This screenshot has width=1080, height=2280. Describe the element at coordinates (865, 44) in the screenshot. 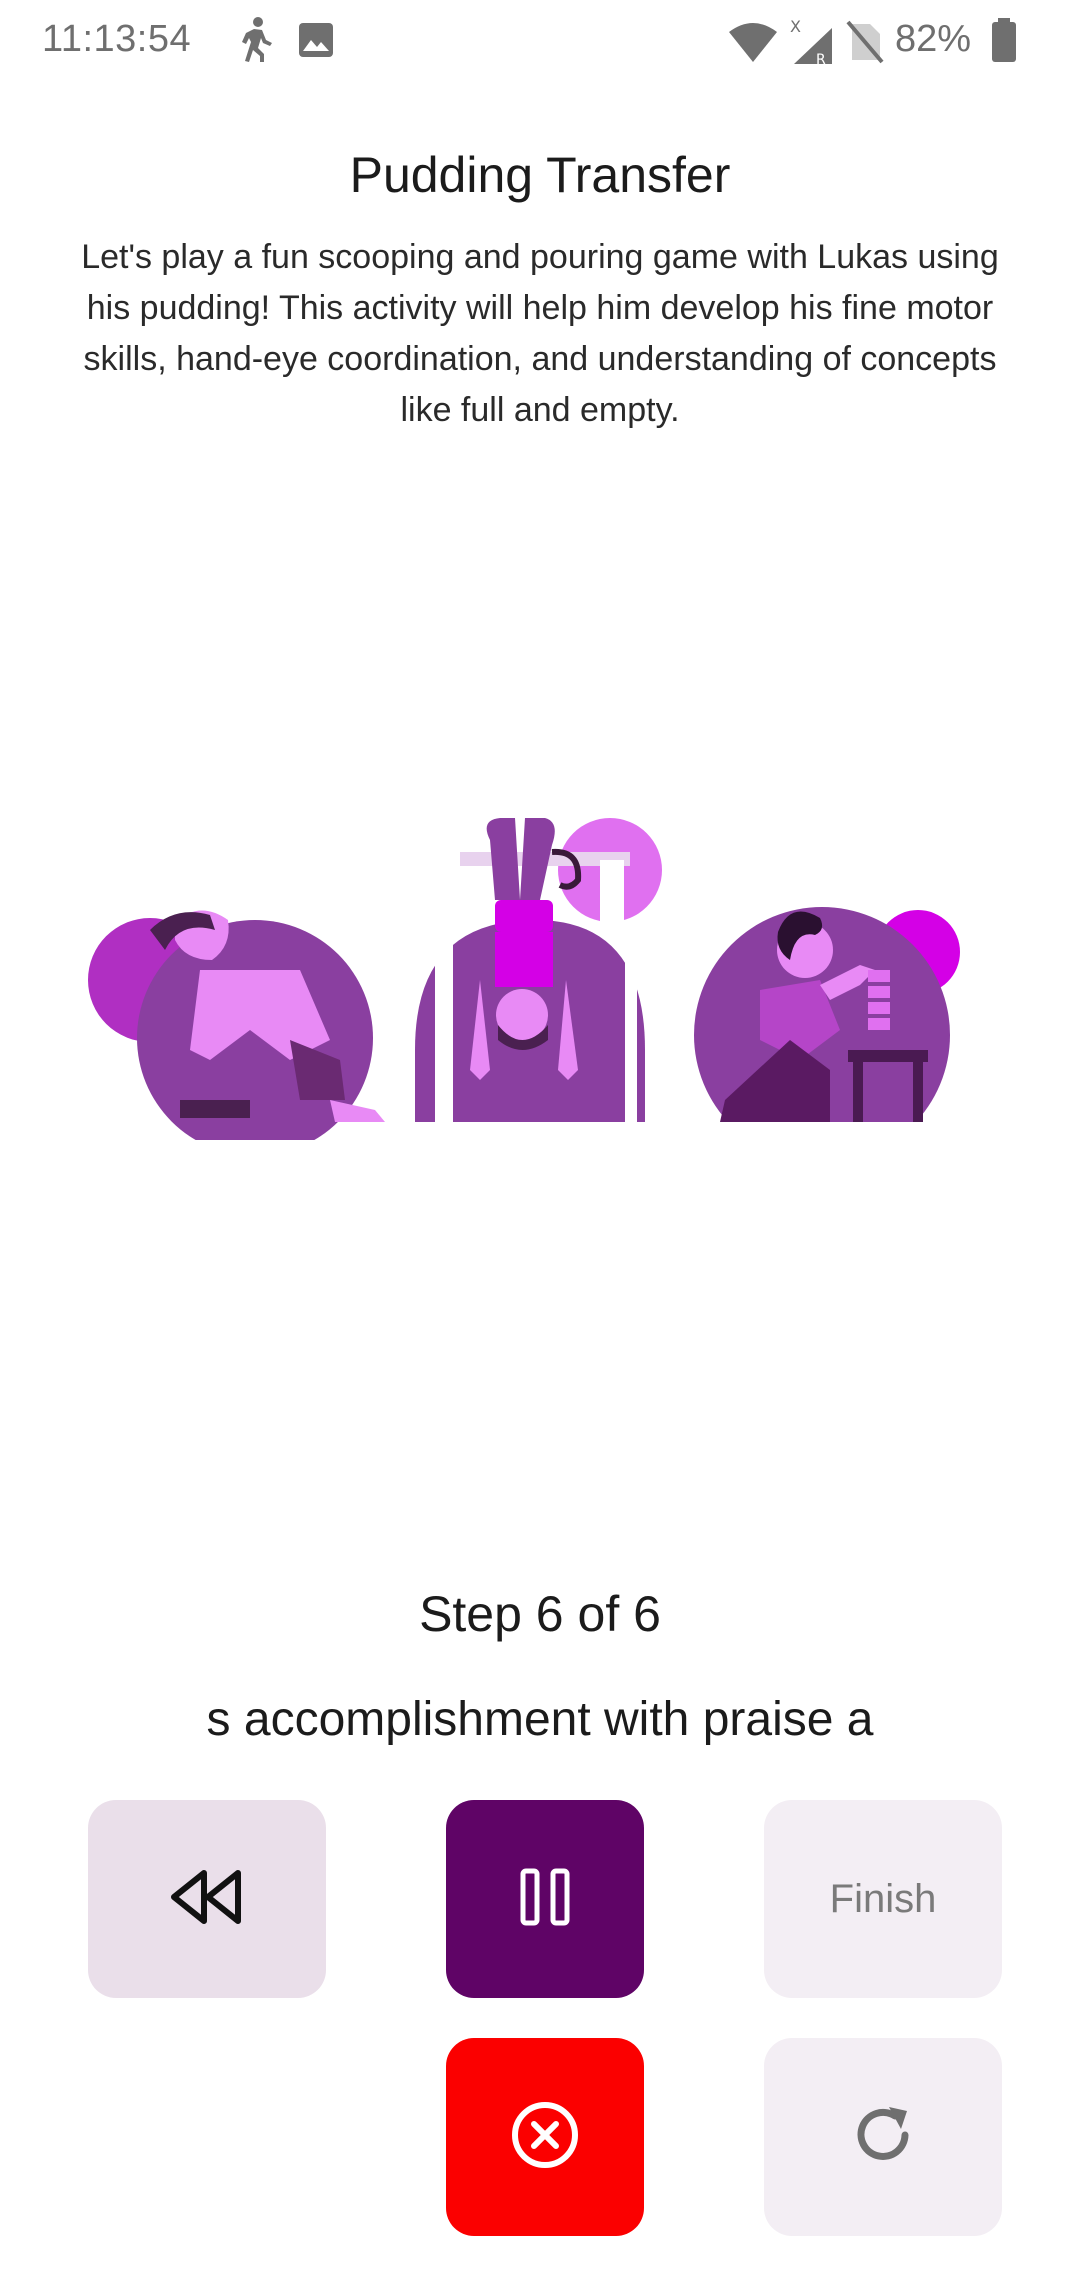

I see `no-sim-icon` at that location.